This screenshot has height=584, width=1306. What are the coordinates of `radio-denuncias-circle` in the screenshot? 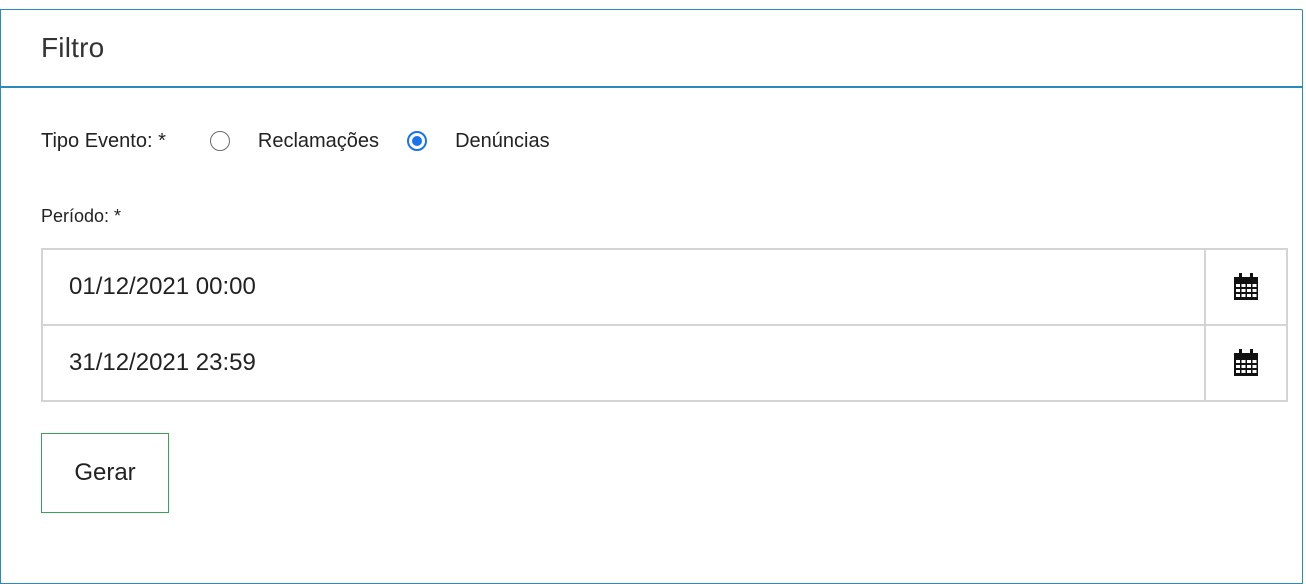 It's located at (417, 141).